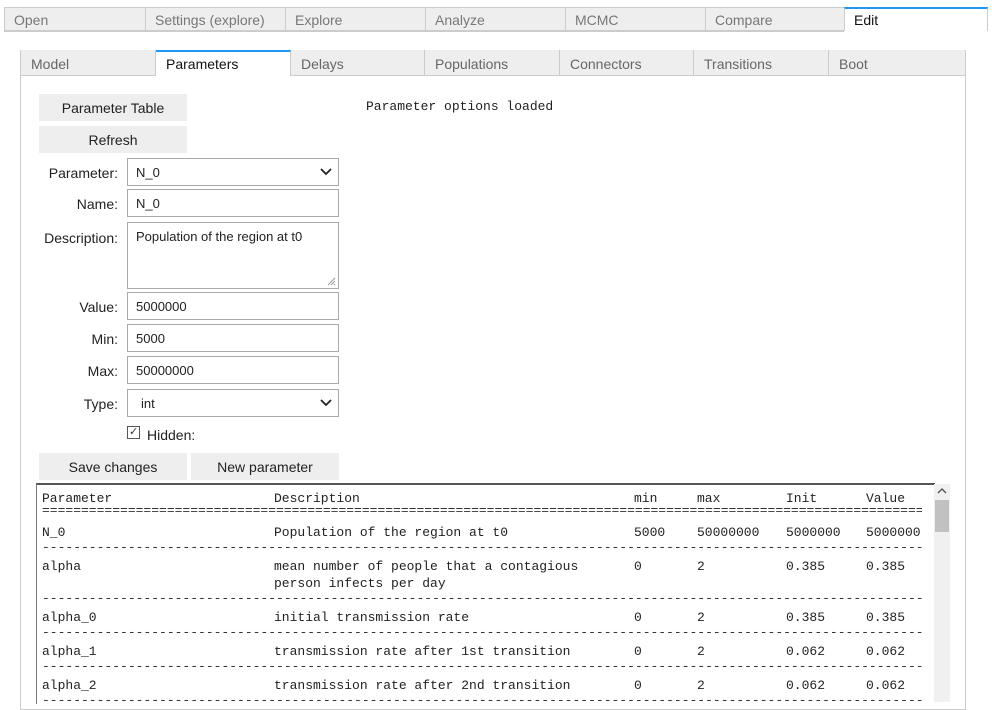  I want to click on row-description: Population of the region at t0, so click(391, 532).